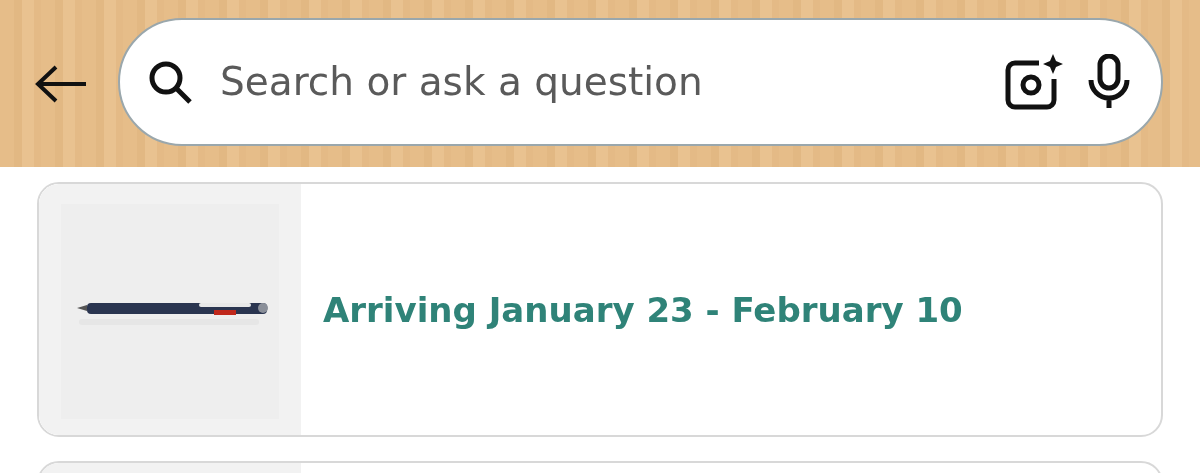  I want to click on back-arrow-icon, so click(61, 83).